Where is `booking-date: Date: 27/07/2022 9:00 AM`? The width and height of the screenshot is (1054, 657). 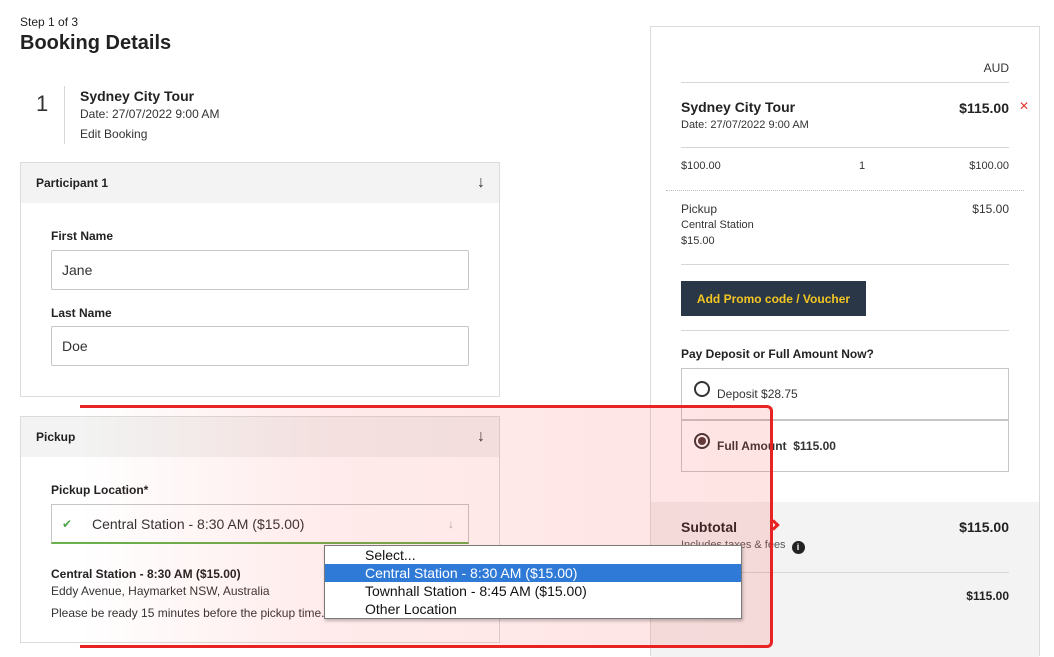 booking-date: Date: 27/07/2022 9:00 AM is located at coordinates (150, 114).